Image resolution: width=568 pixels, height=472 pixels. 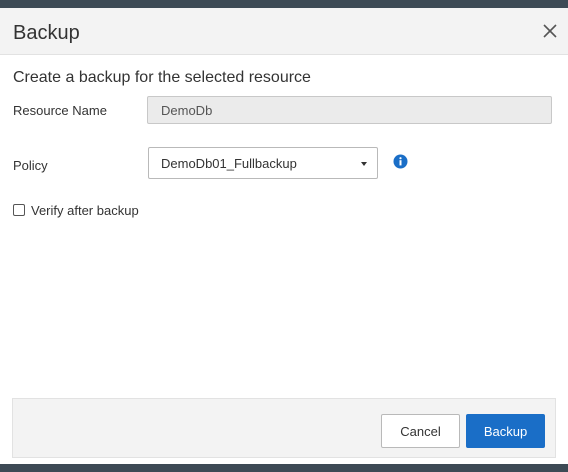 I want to click on resource-name-field: DemoDb, so click(x=349, y=110).